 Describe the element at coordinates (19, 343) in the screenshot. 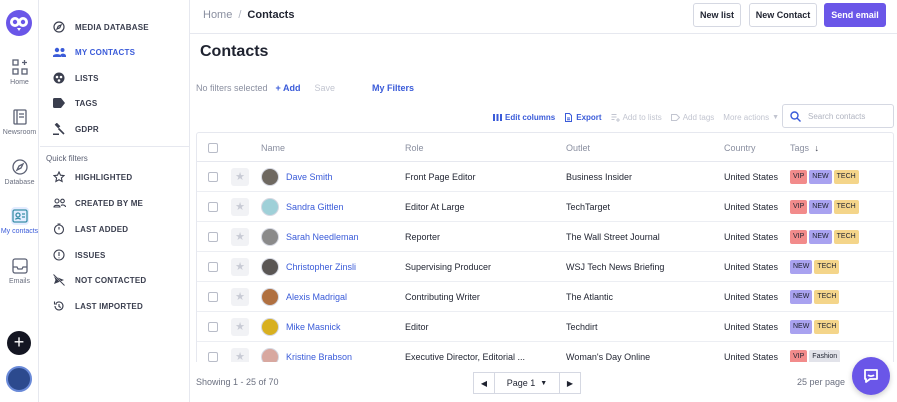

I see `create-button: +` at that location.